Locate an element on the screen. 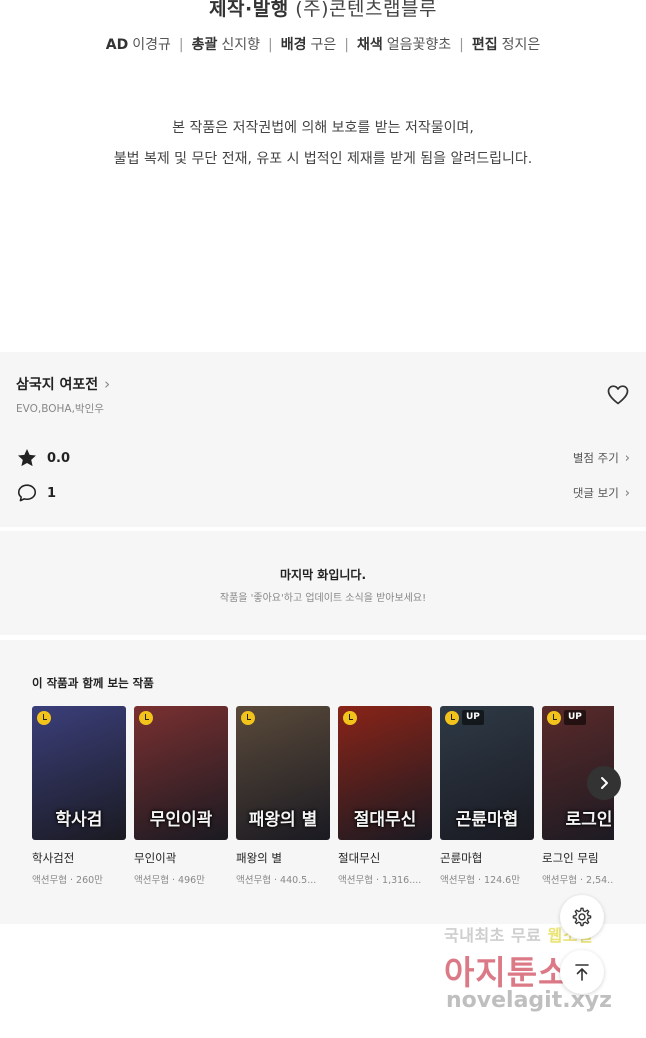 This screenshot has height=1038, width=646. staff-role: 배경 is located at coordinates (293, 45).